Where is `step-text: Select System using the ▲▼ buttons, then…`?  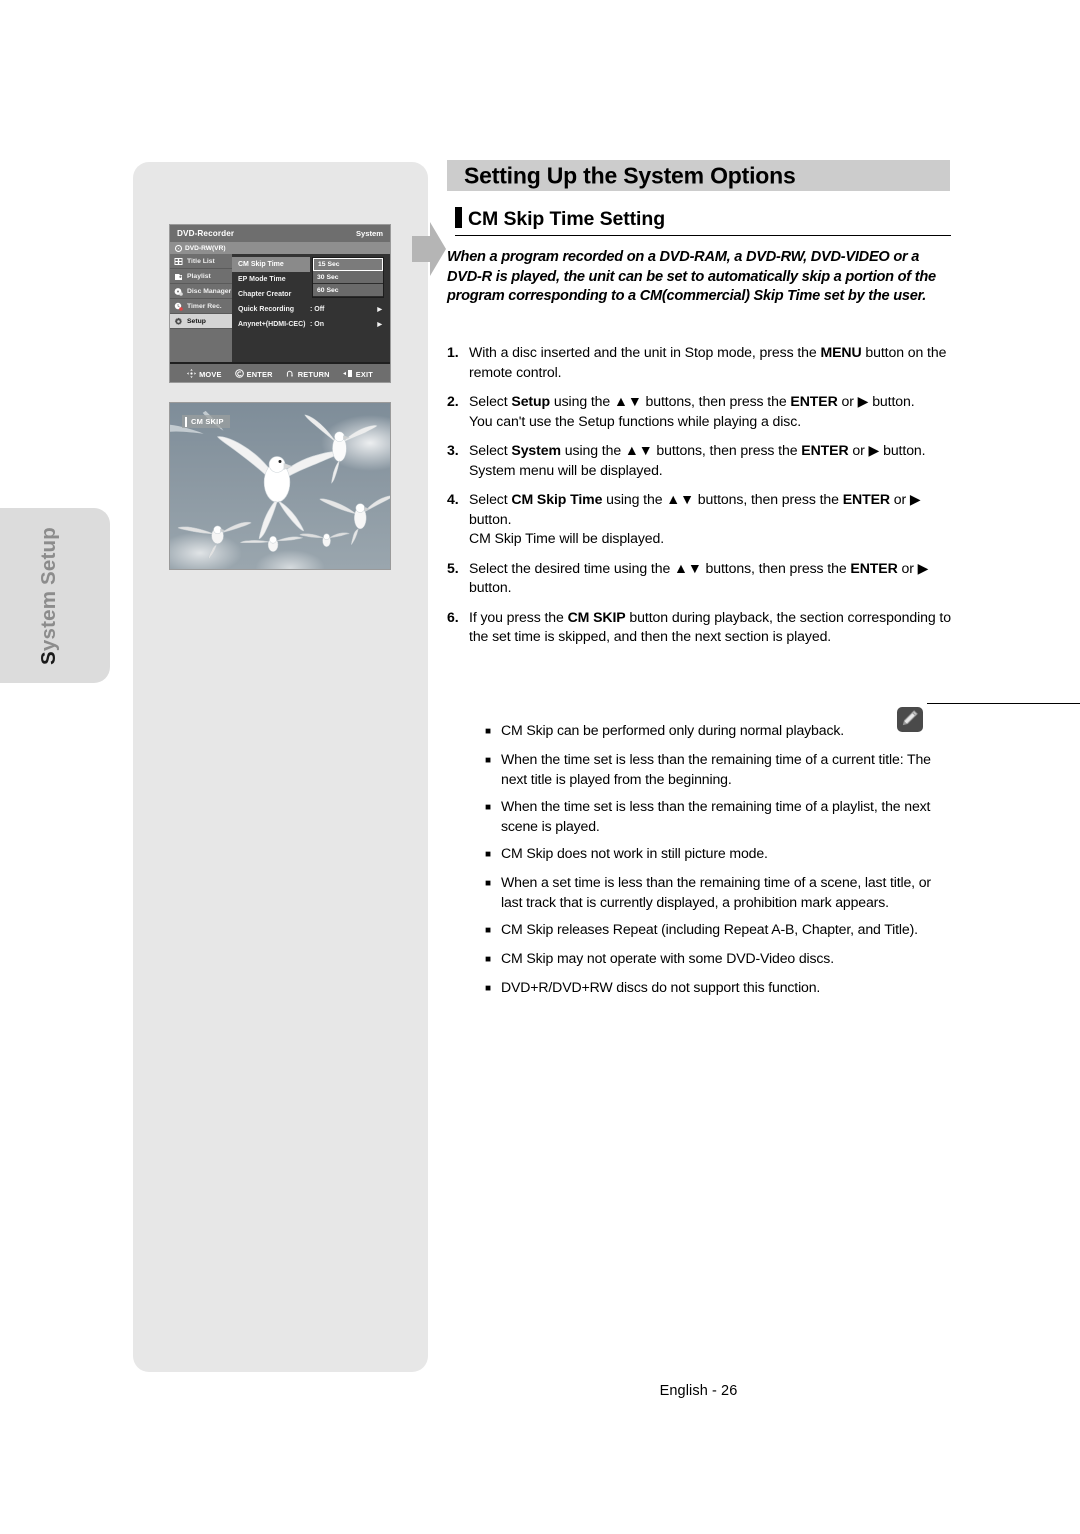
step-text: Select System using the ▲▼ buttons, then… is located at coordinates (710, 460).